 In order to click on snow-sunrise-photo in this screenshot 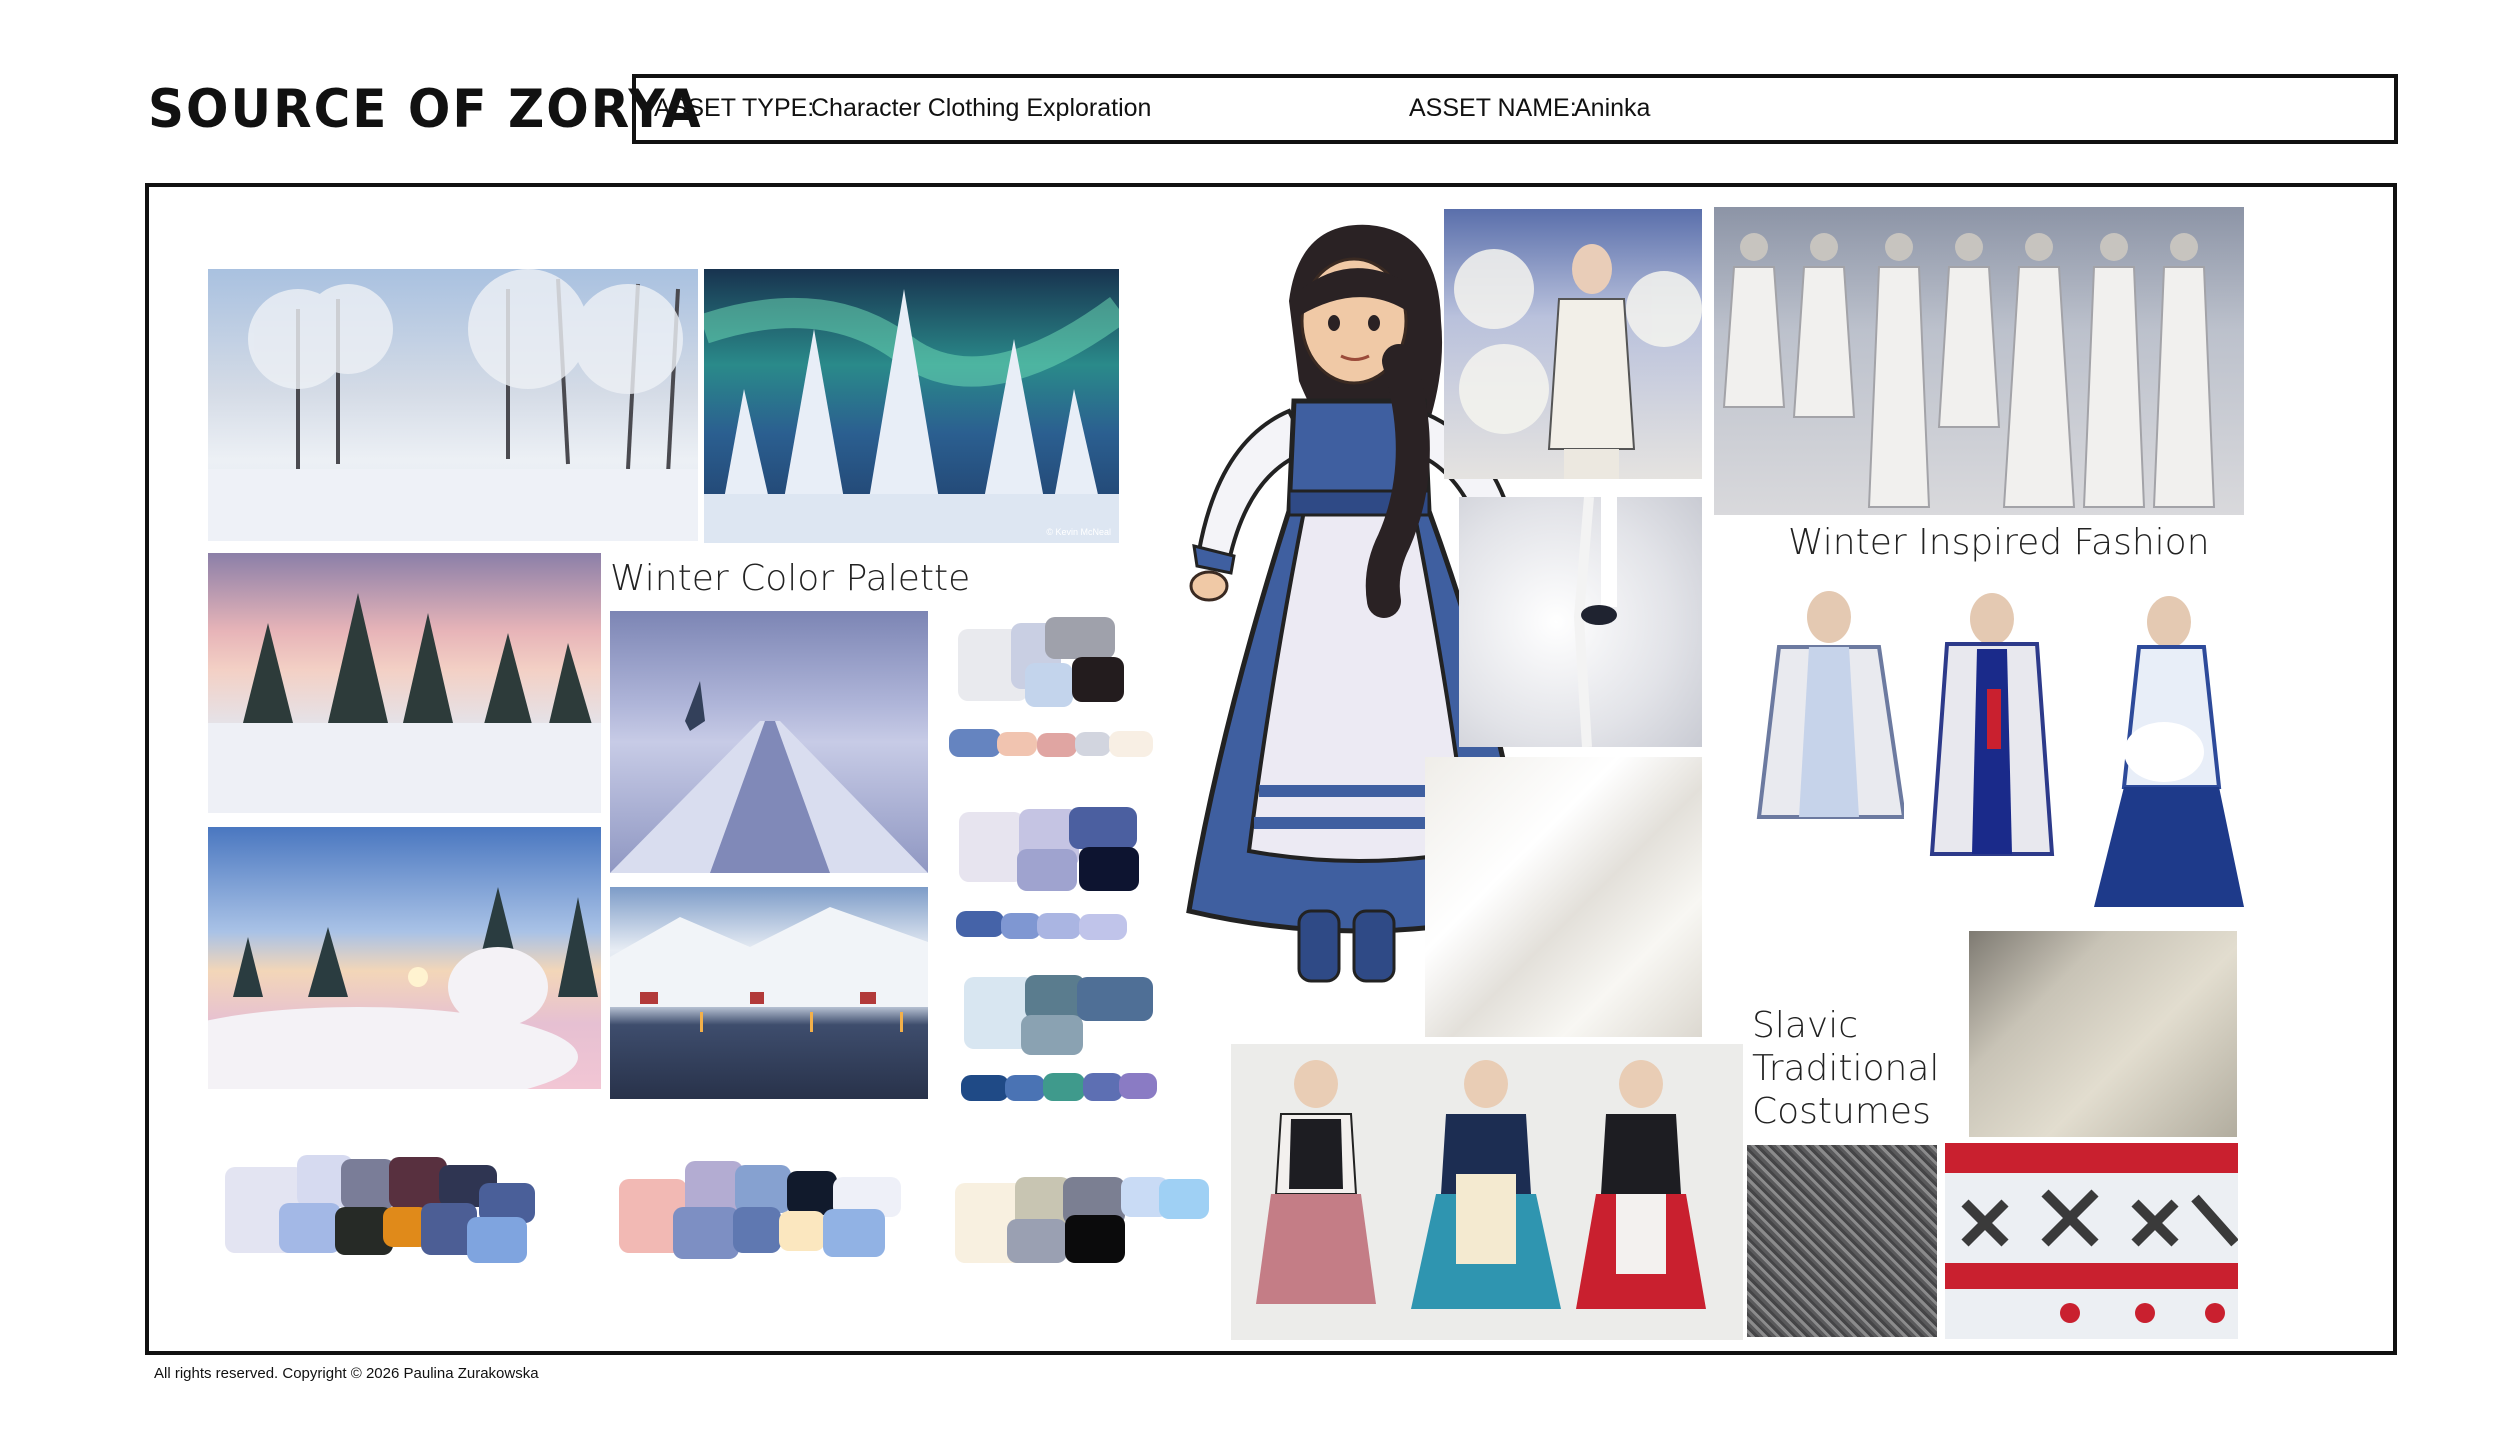, I will do `click(404, 958)`.